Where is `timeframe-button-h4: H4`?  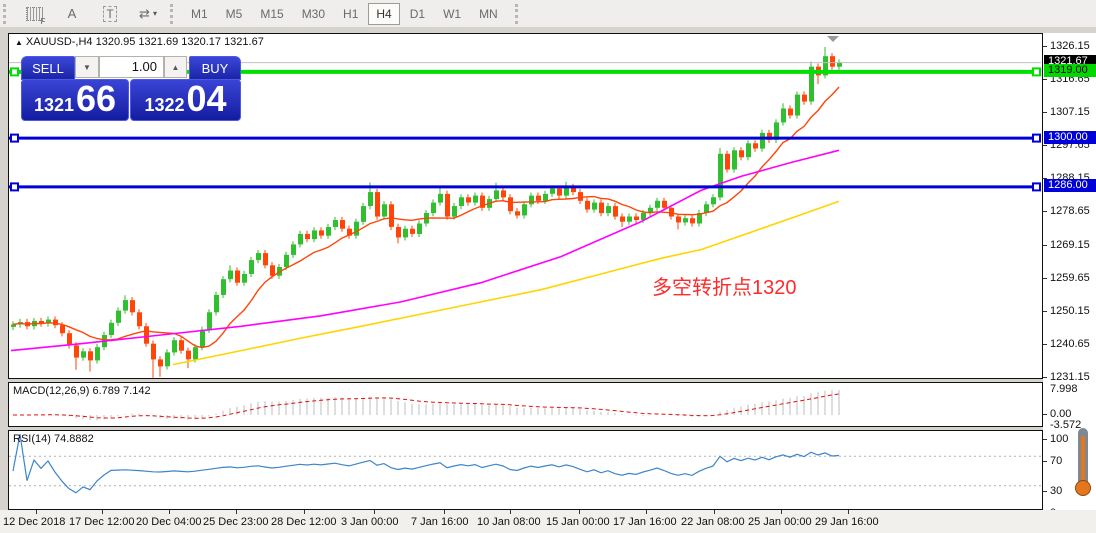
timeframe-button-h4: H4 is located at coordinates (384, 13).